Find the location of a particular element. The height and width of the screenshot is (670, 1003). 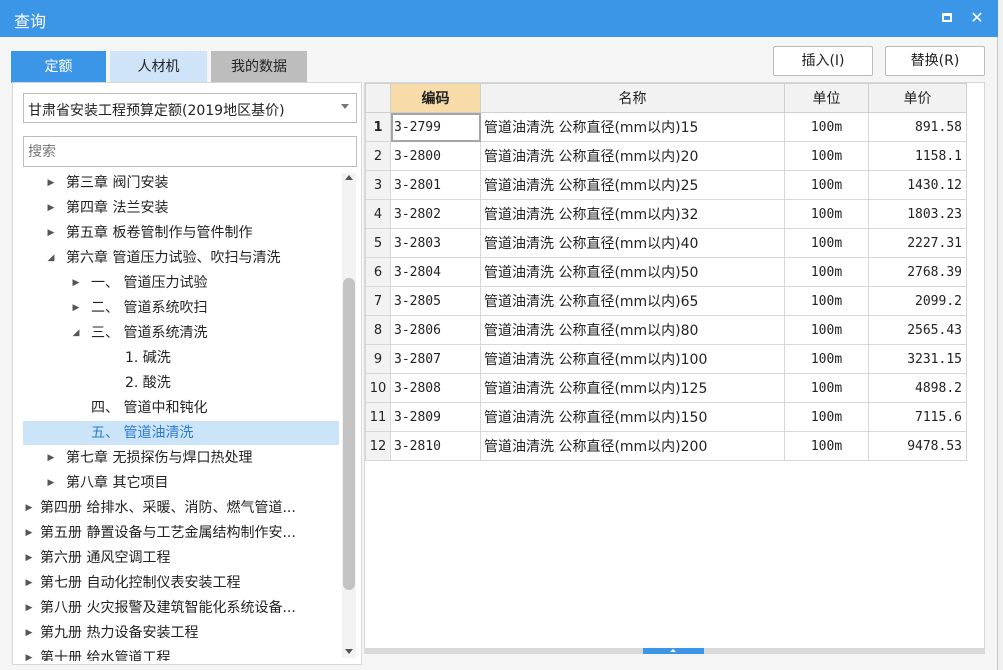

tree-node: ▶ 二、 管道系统吹扫 is located at coordinates (181, 308).